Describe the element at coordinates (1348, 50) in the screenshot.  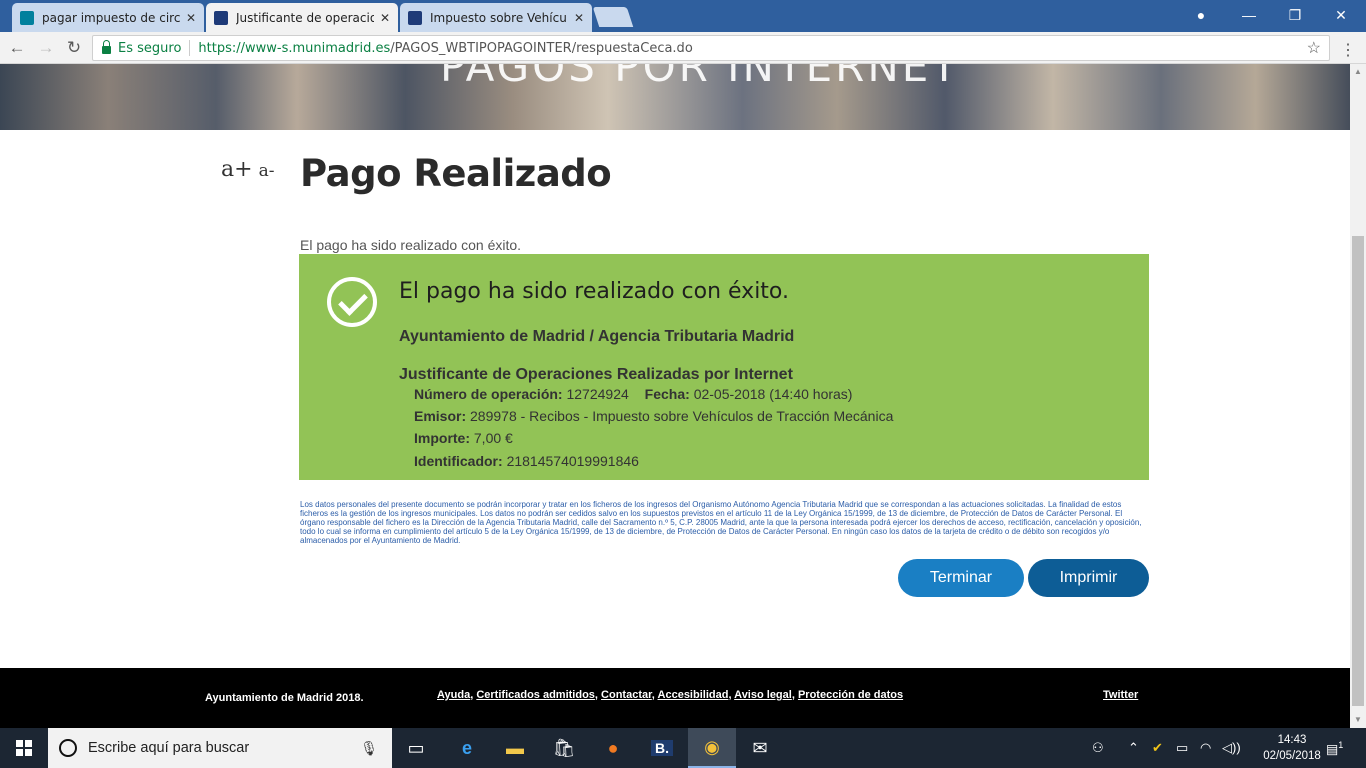
I see `menu-icon: ⋮` at that location.